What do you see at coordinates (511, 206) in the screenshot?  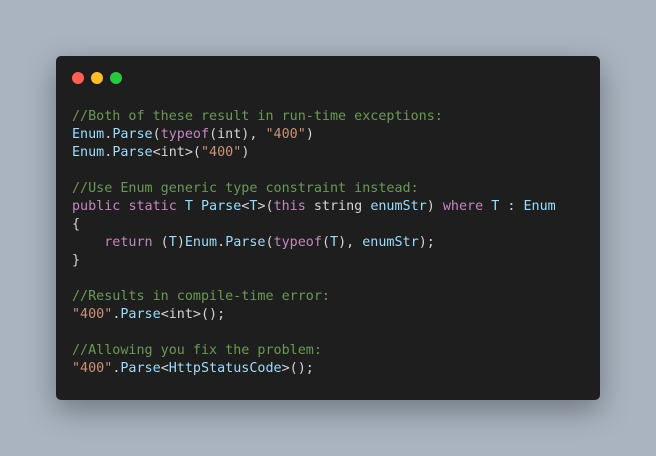 I see `code-token-plain: :` at bounding box center [511, 206].